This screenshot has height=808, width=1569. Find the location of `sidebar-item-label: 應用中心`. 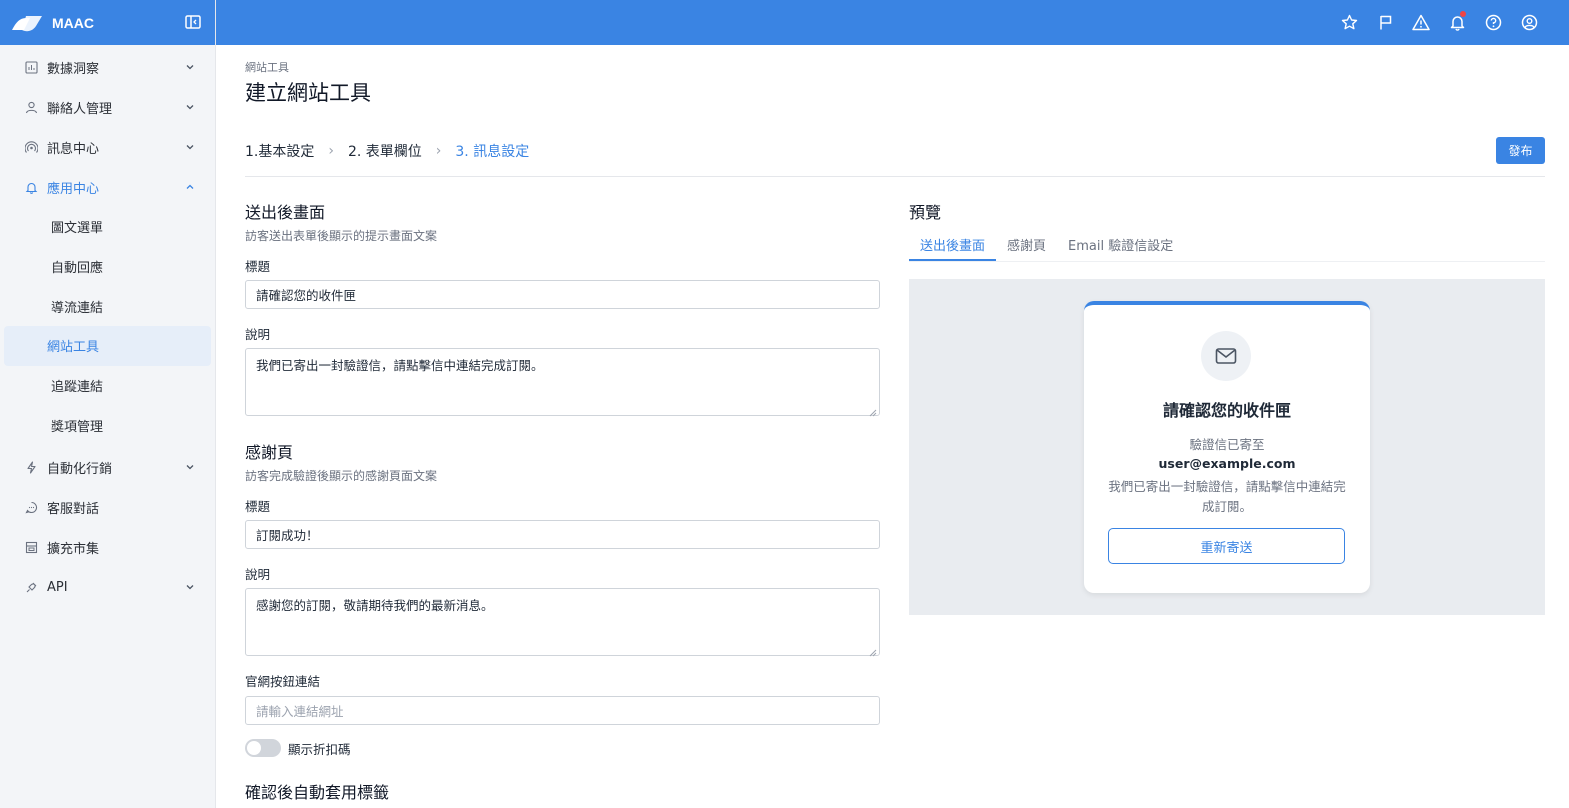

sidebar-item-label: 應用中心 is located at coordinates (73, 189).